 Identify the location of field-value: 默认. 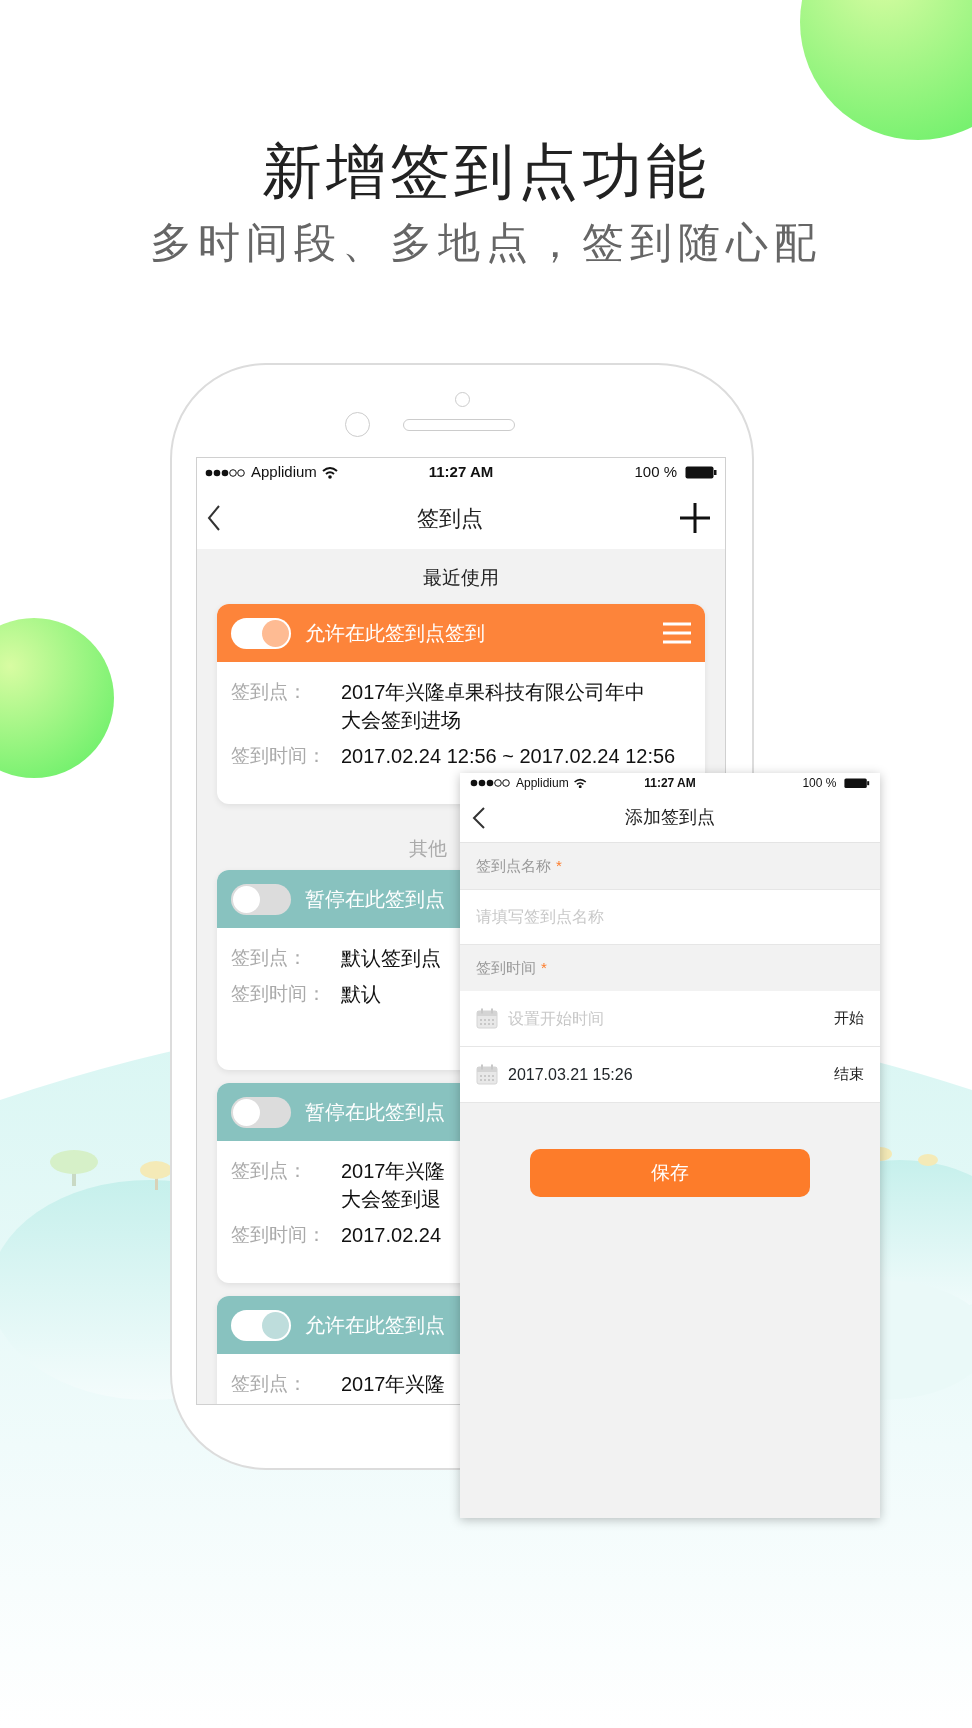
(361, 994).